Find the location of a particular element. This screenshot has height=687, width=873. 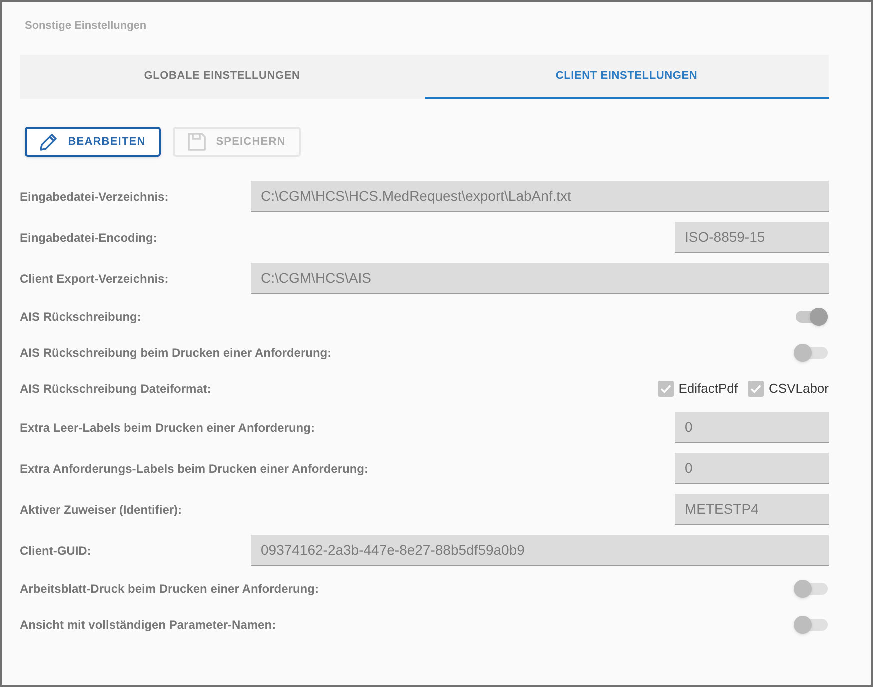

setting-label: AIS Rückschreibung: is located at coordinates (81, 317).